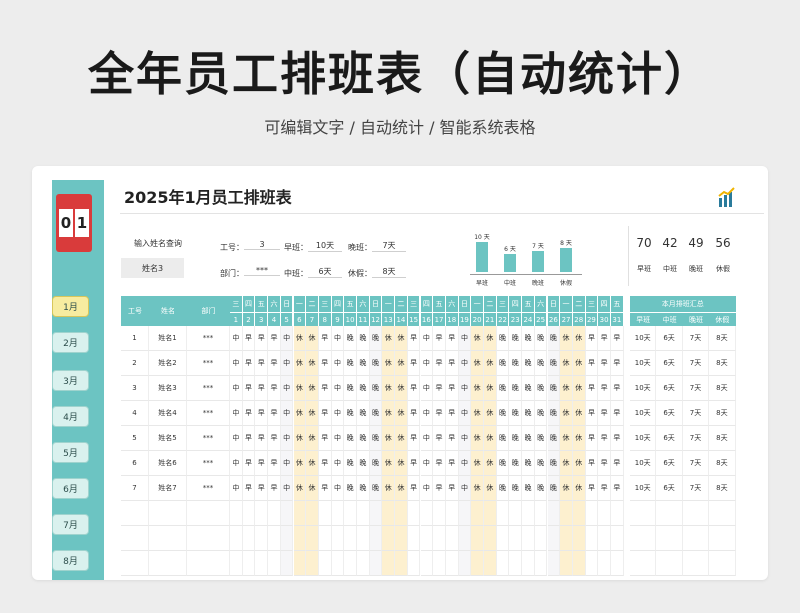  I want to click on month-button-6: 6月, so click(70, 488).